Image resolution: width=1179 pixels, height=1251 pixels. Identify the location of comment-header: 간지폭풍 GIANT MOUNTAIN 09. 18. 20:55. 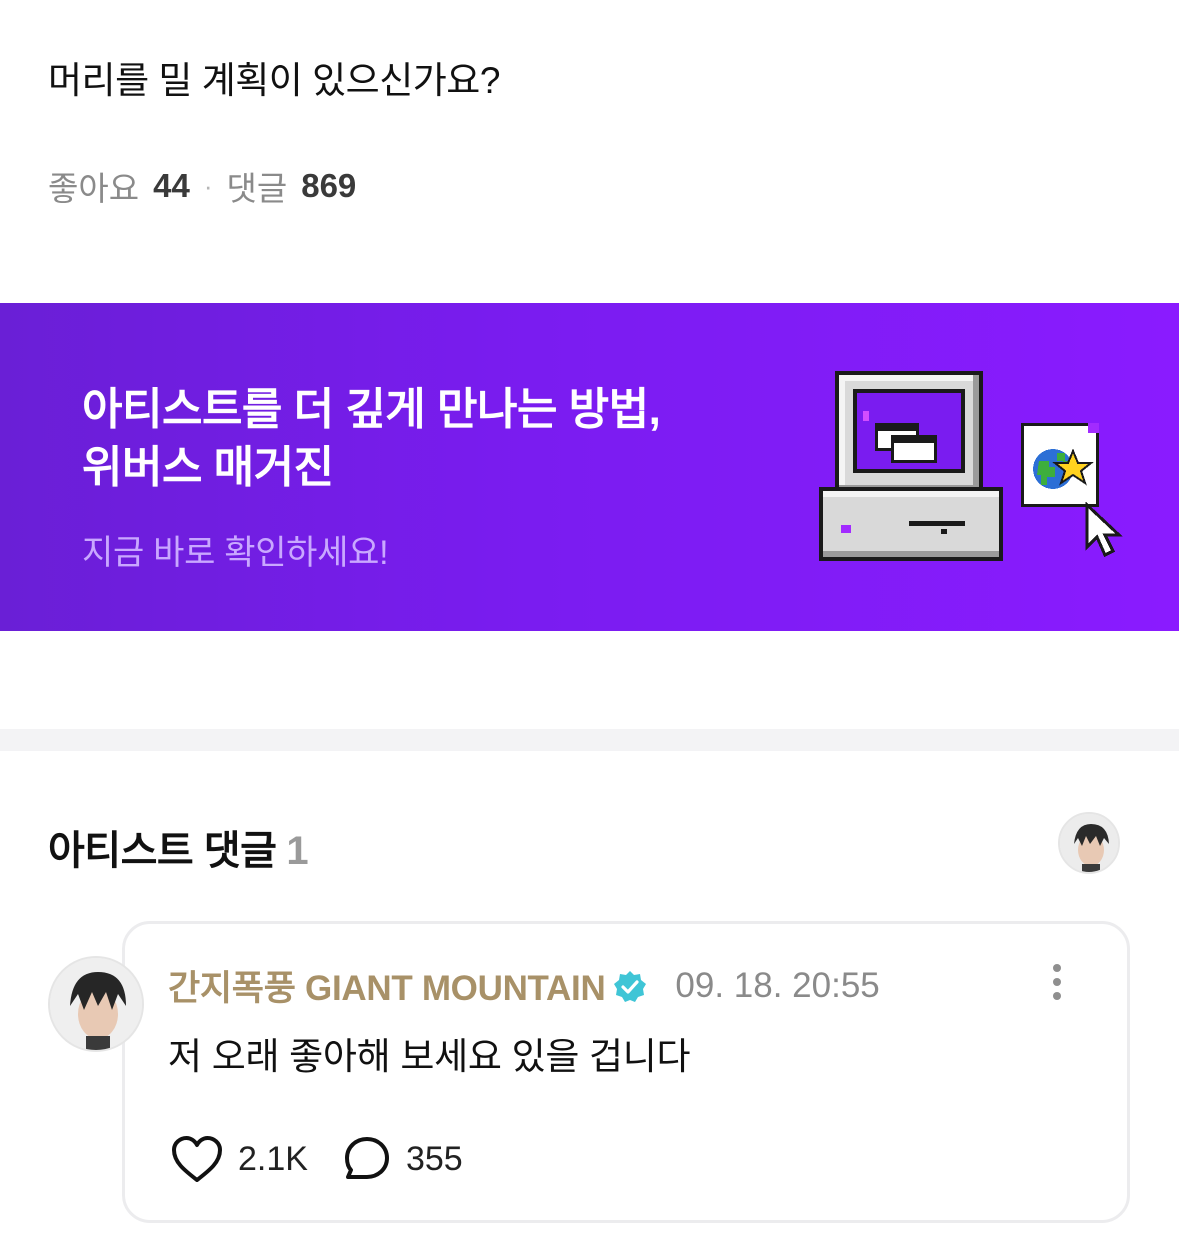
(524, 985).